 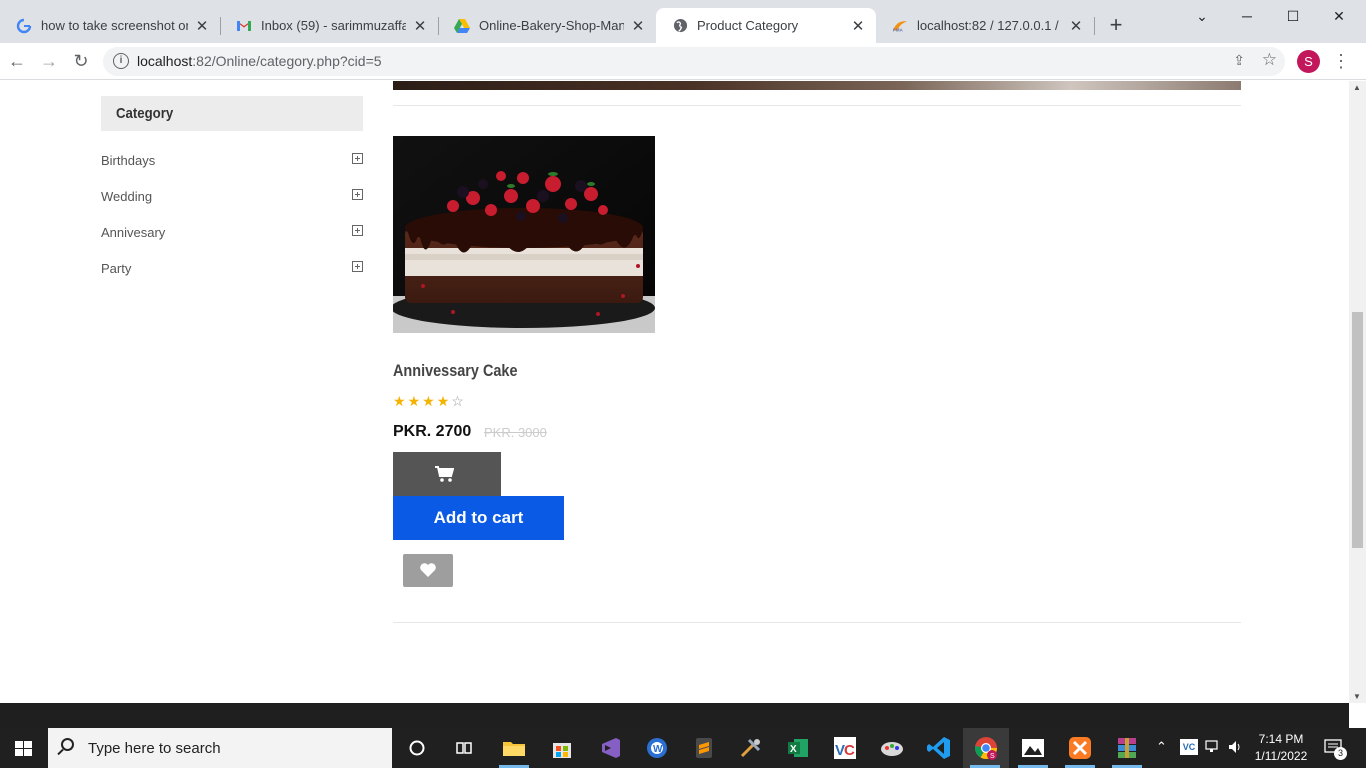 I want to click on share-icon: ⇪, so click(x=1239, y=60).